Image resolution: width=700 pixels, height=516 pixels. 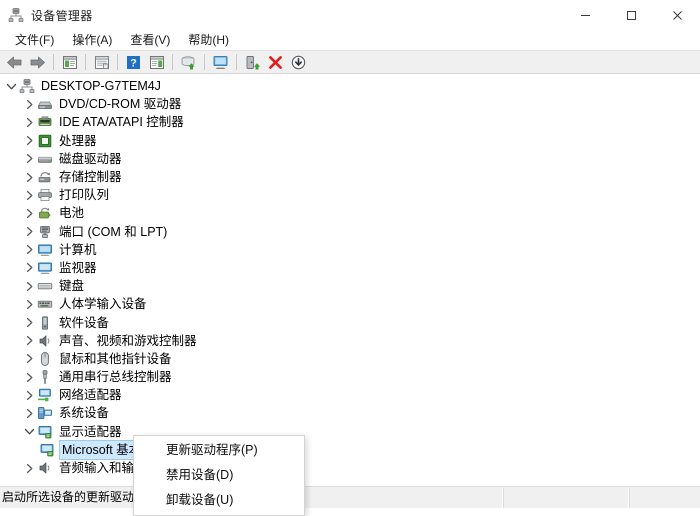 I want to click on scan-hardware-changes-icon, so click(x=188, y=62).